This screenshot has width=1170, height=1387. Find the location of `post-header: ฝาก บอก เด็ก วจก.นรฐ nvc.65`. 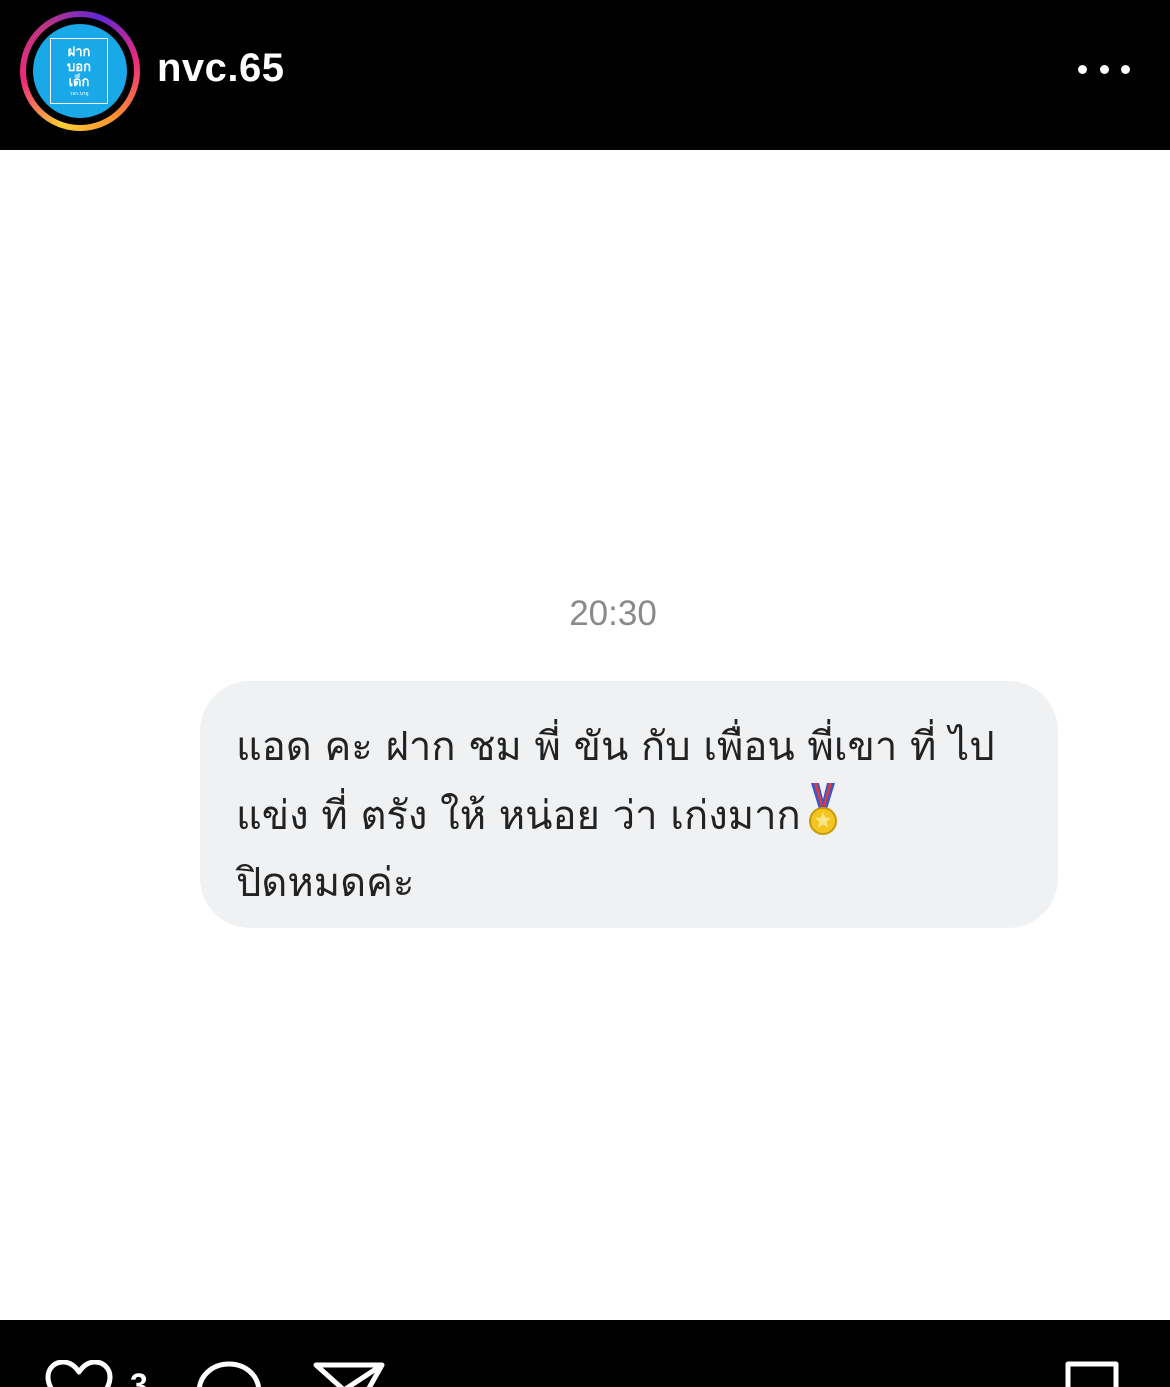

post-header: ฝาก บอก เด็ก วจก.นรฐ nvc.65 is located at coordinates (585, 75).